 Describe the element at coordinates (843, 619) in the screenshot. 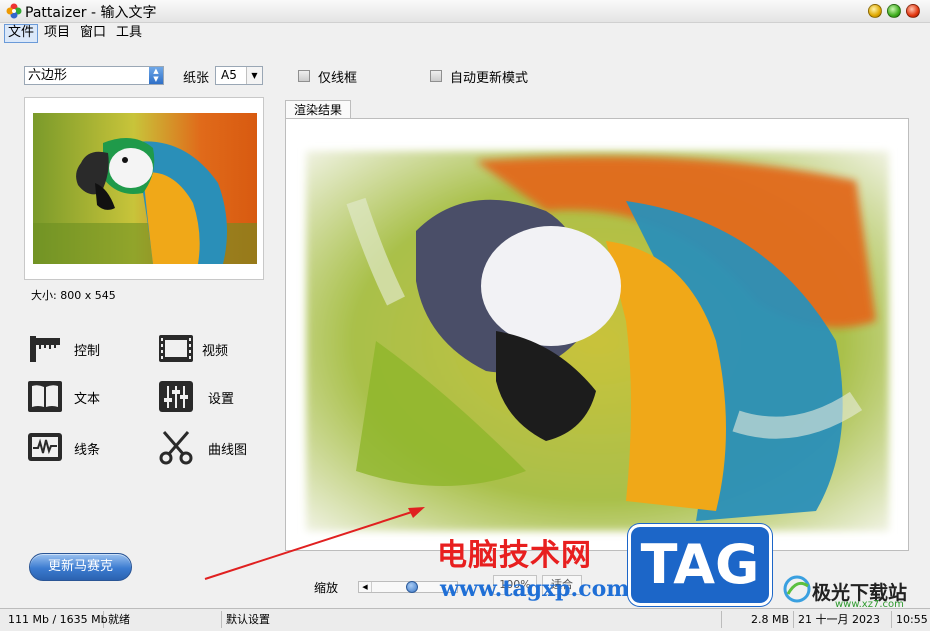

I see `status-date: 21 十一月 2023` at that location.